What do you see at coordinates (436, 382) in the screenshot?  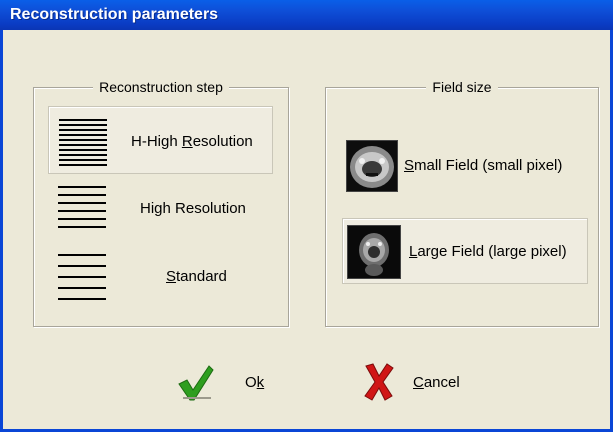 I see `cancel-label: Cancel` at bounding box center [436, 382].